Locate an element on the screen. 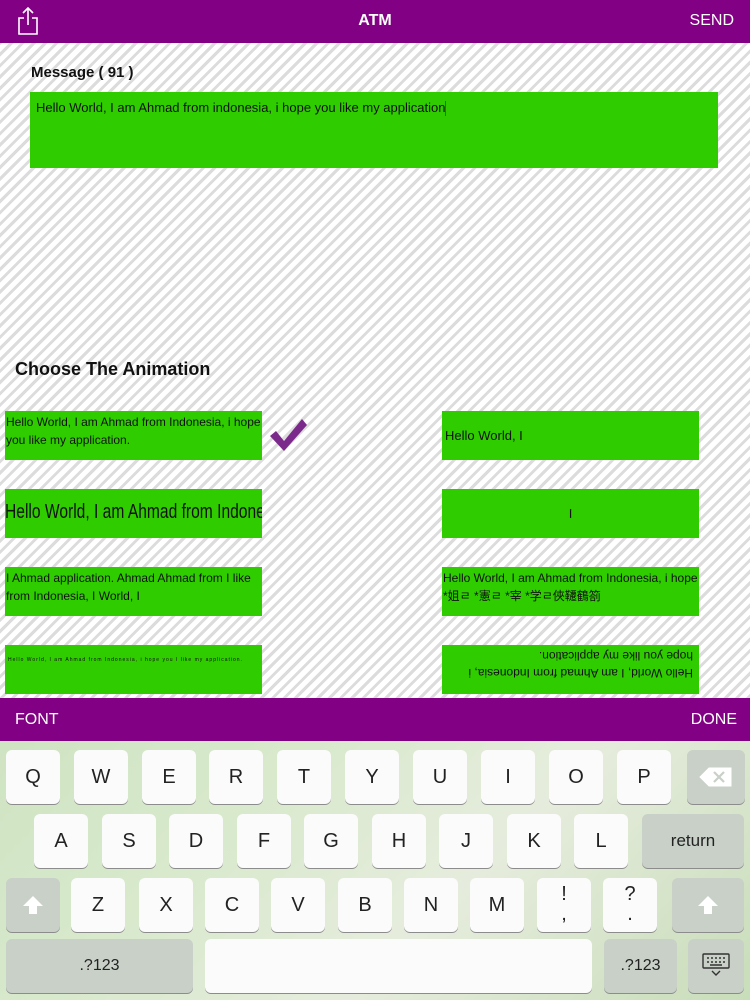 This screenshot has width=750, height=1000. key-w: W is located at coordinates (101, 777).